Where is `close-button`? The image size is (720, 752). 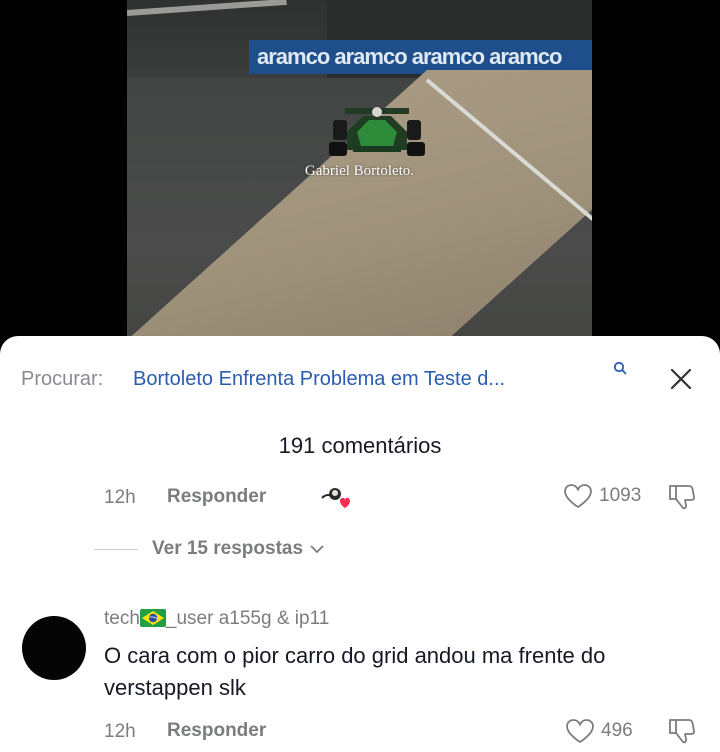
close-button is located at coordinates (681, 379).